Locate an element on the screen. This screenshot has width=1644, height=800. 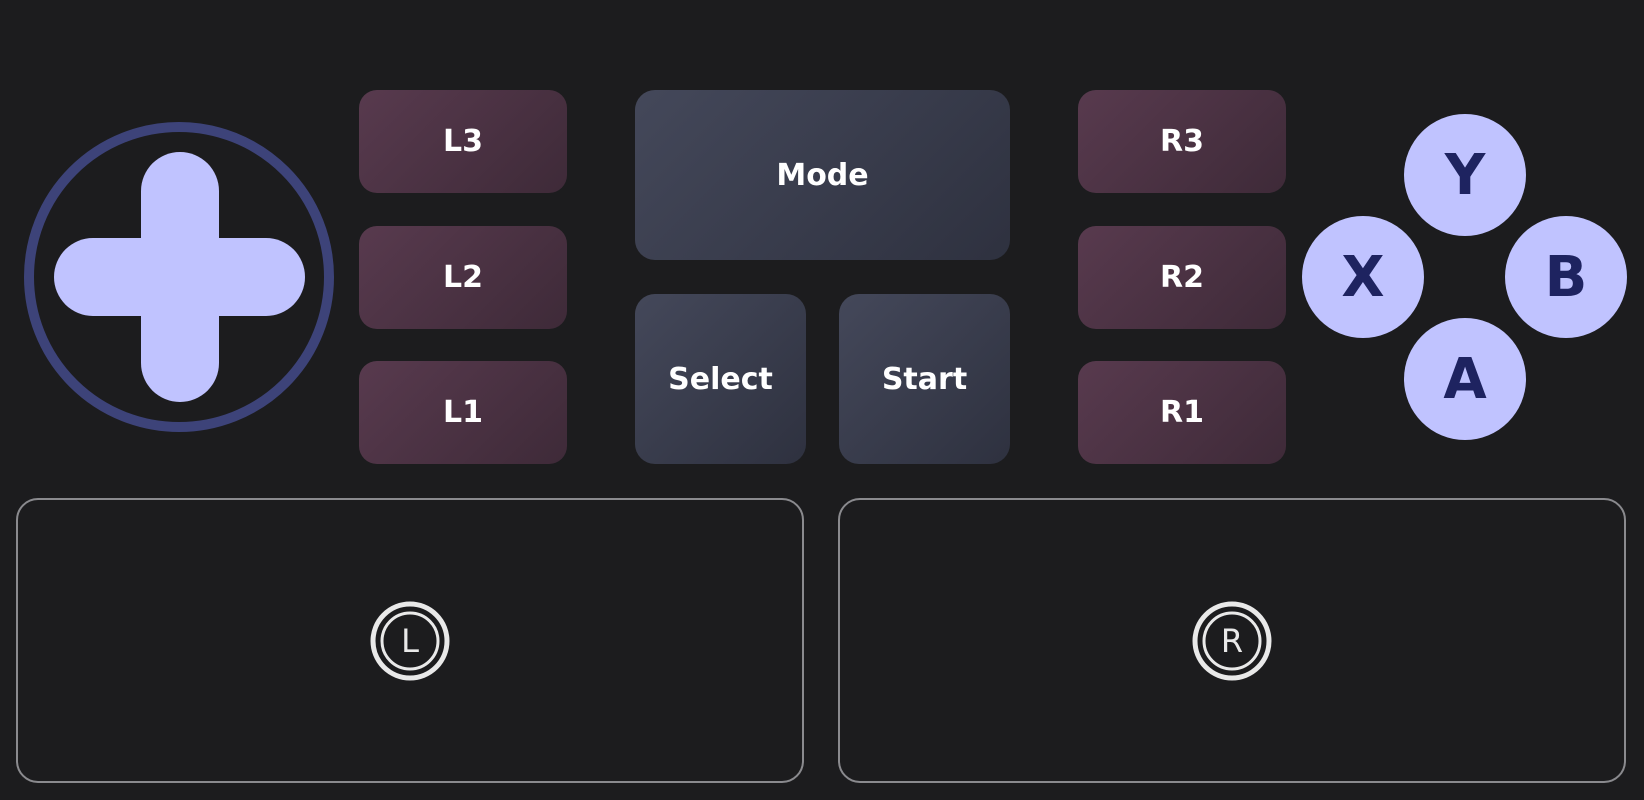
dpad-up-button is located at coordinates (180, 195).